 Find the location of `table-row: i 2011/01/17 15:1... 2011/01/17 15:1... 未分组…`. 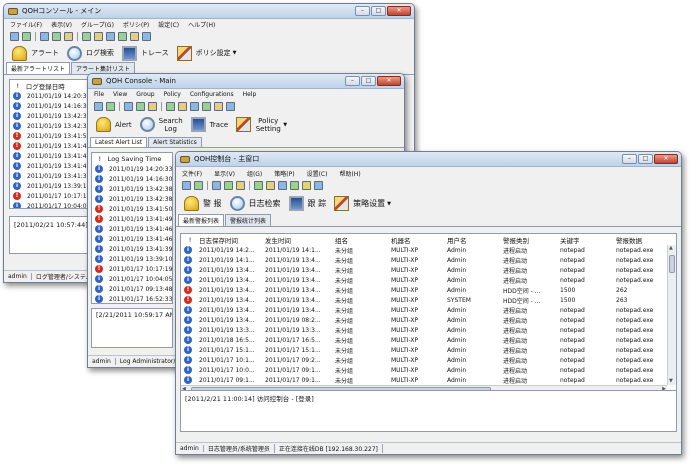

table-row: i 2011/01/17 15:1... 2011/01/17 15:1... 未分组… is located at coordinates (428, 350).